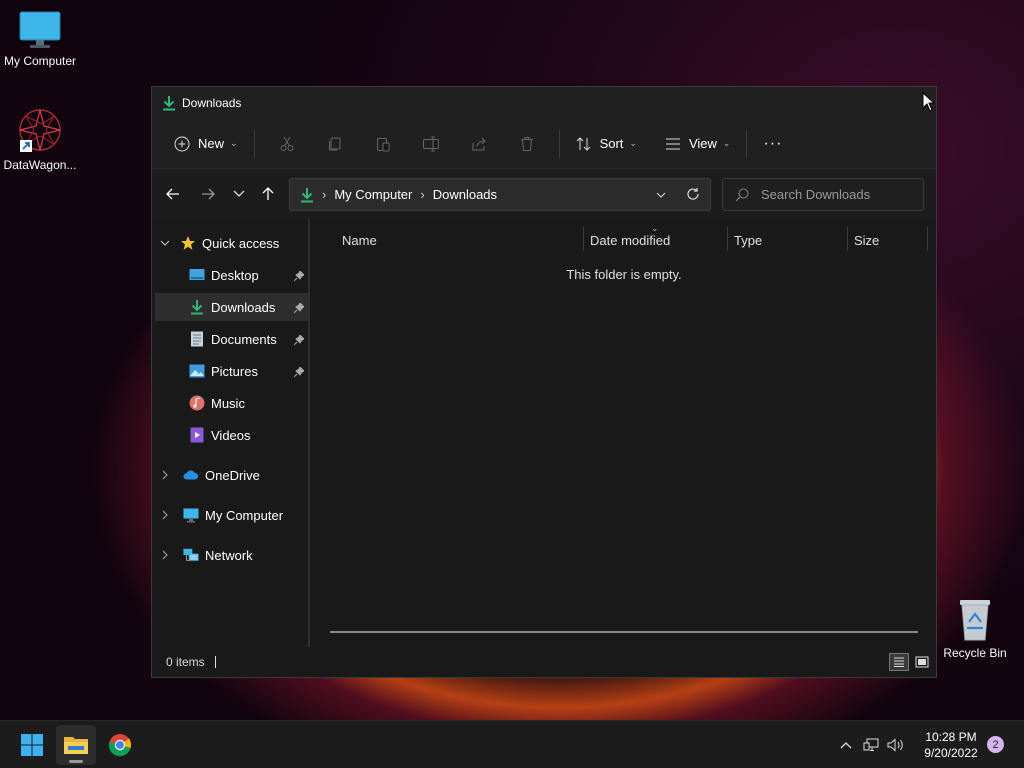 This screenshot has width=1024, height=768. I want to click on breadcrumb-my-computer: My Computer, so click(373, 194).